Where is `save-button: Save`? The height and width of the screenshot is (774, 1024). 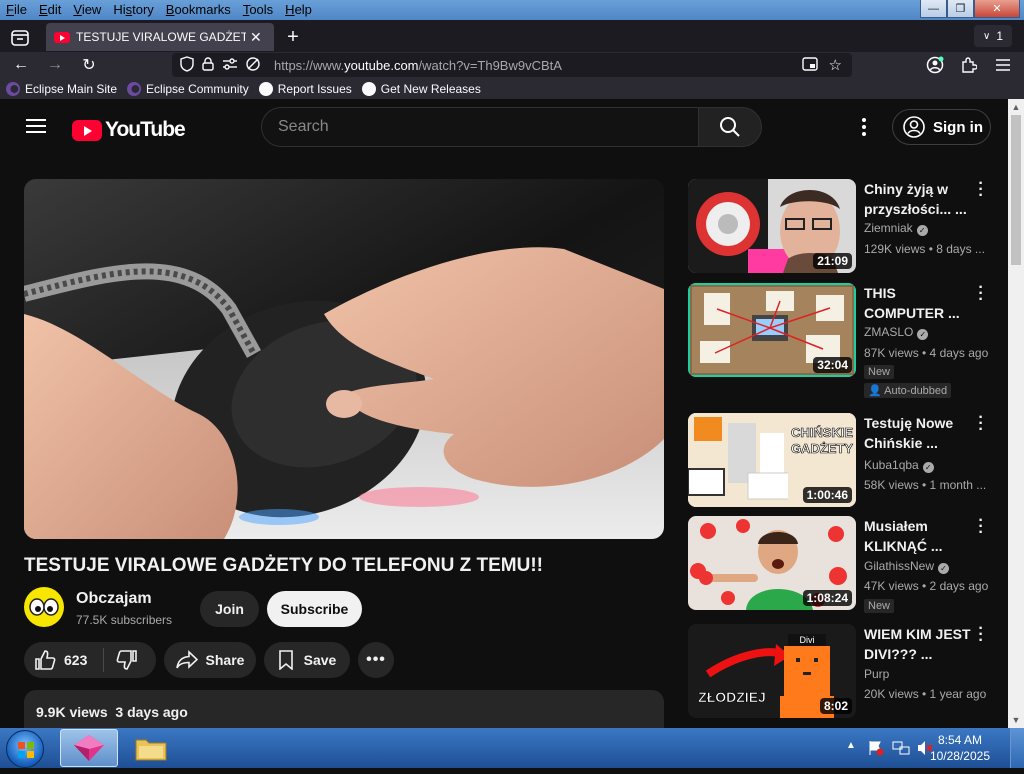 save-button: Save is located at coordinates (307, 660).